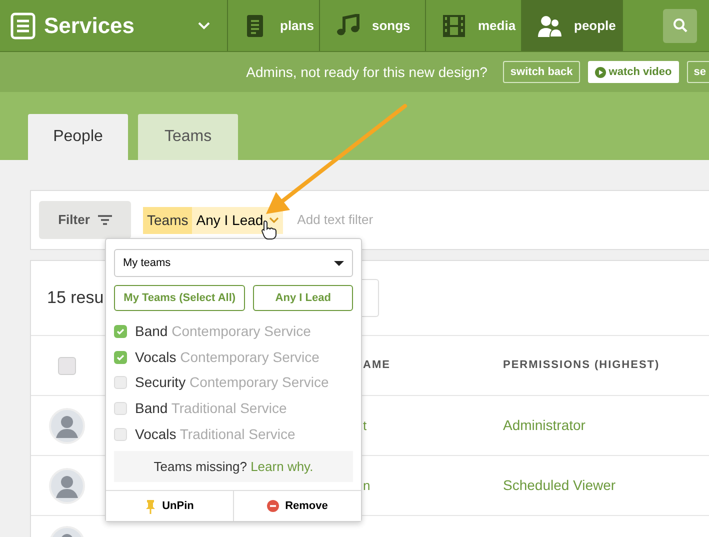  What do you see at coordinates (233, 263) in the screenshot?
I see `team-select: My teams` at bounding box center [233, 263].